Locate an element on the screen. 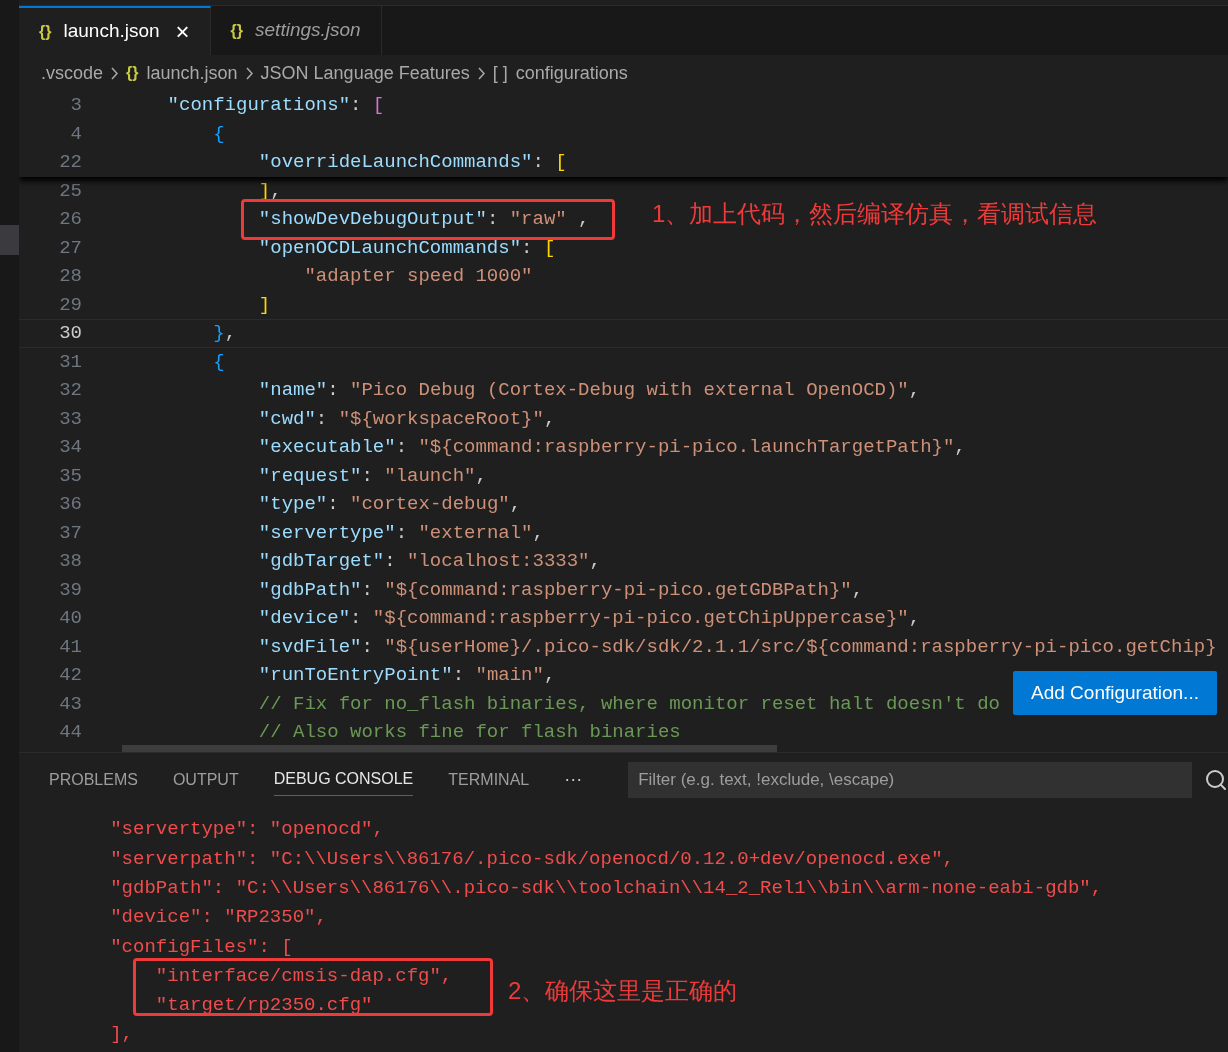  line-number: 42 is located at coordinates (70, 675).